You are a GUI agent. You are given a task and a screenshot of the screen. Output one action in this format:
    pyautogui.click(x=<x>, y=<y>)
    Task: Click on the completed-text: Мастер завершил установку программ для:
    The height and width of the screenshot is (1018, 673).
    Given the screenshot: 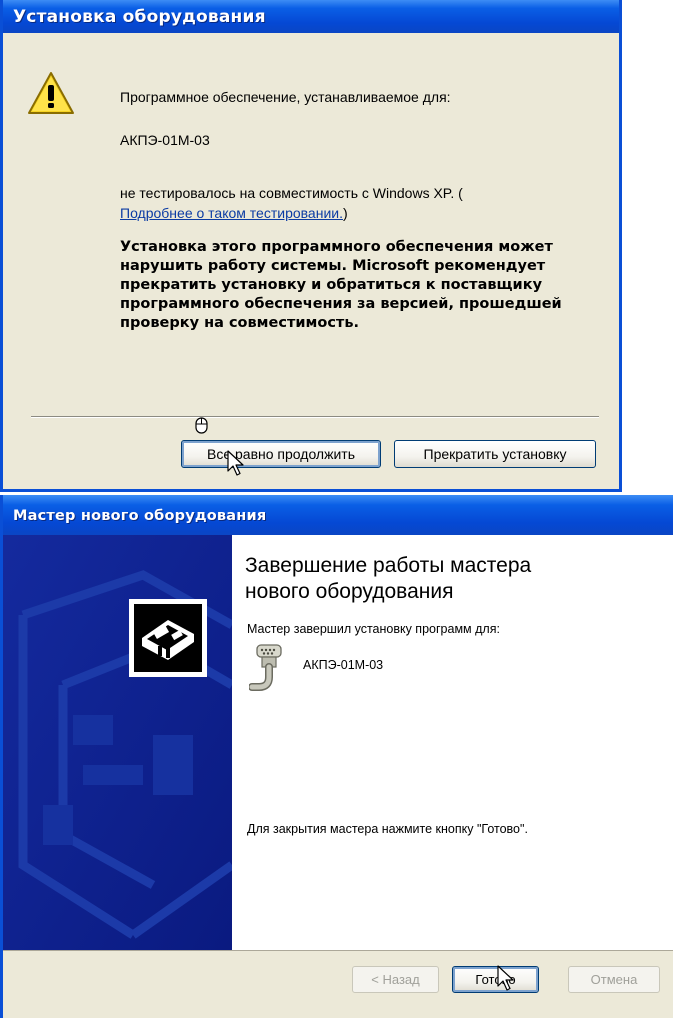 What is the action you would take?
    pyautogui.click(x=373, y=629)
    